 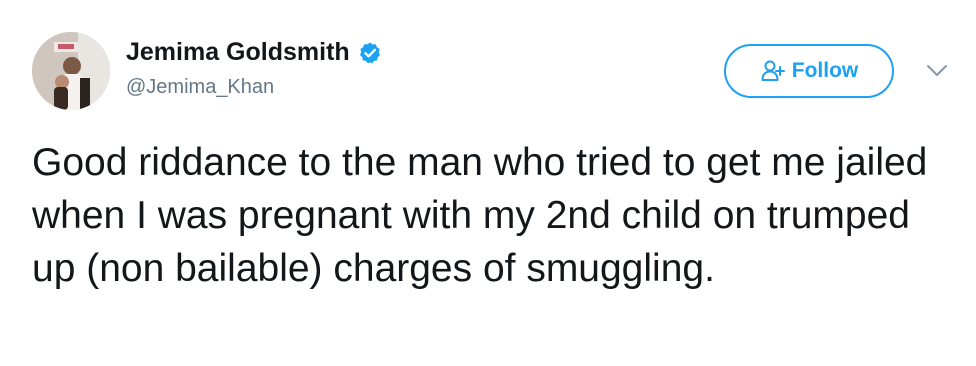 What do you see at coordinates (369, 52) in the screenshot?
I see `verified-badge-icon` at bounding box center [369, 52].